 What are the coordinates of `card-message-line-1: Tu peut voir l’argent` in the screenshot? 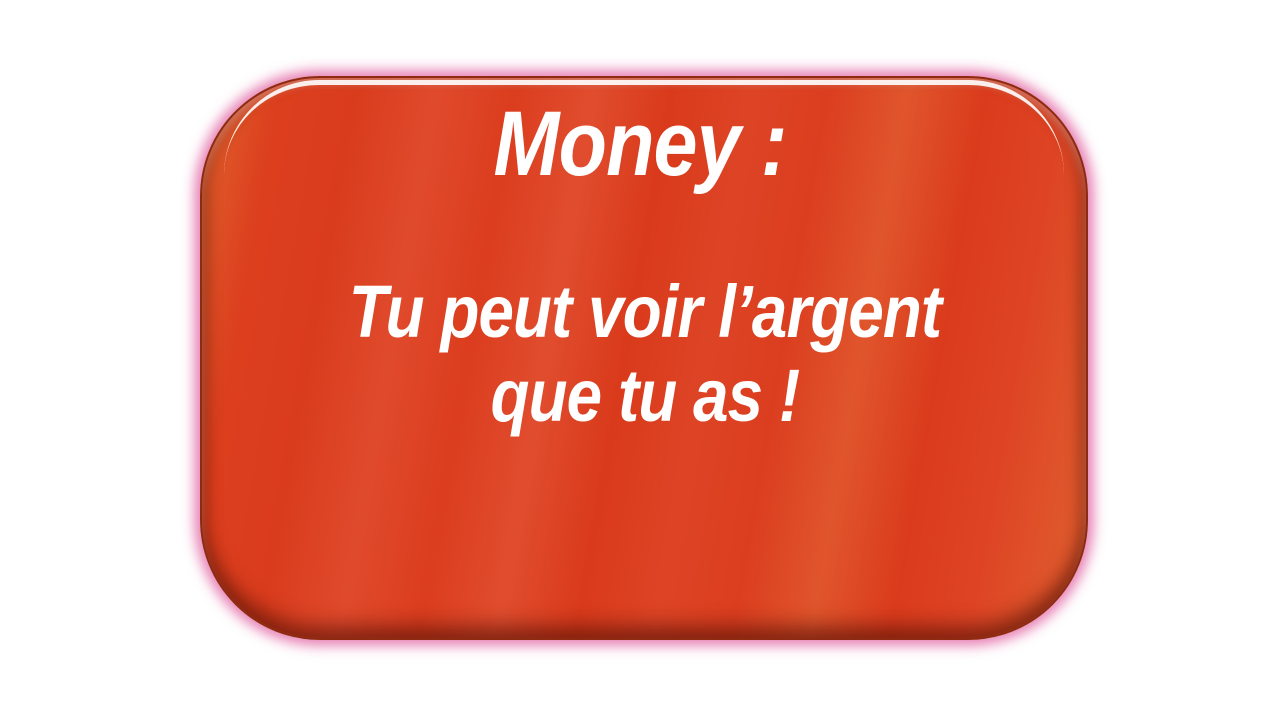 It's located at (645, 311).